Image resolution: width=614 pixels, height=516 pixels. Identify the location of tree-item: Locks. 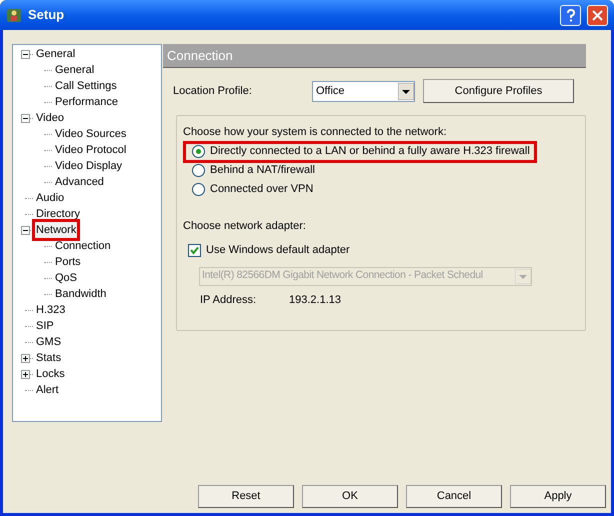
(50, 374).